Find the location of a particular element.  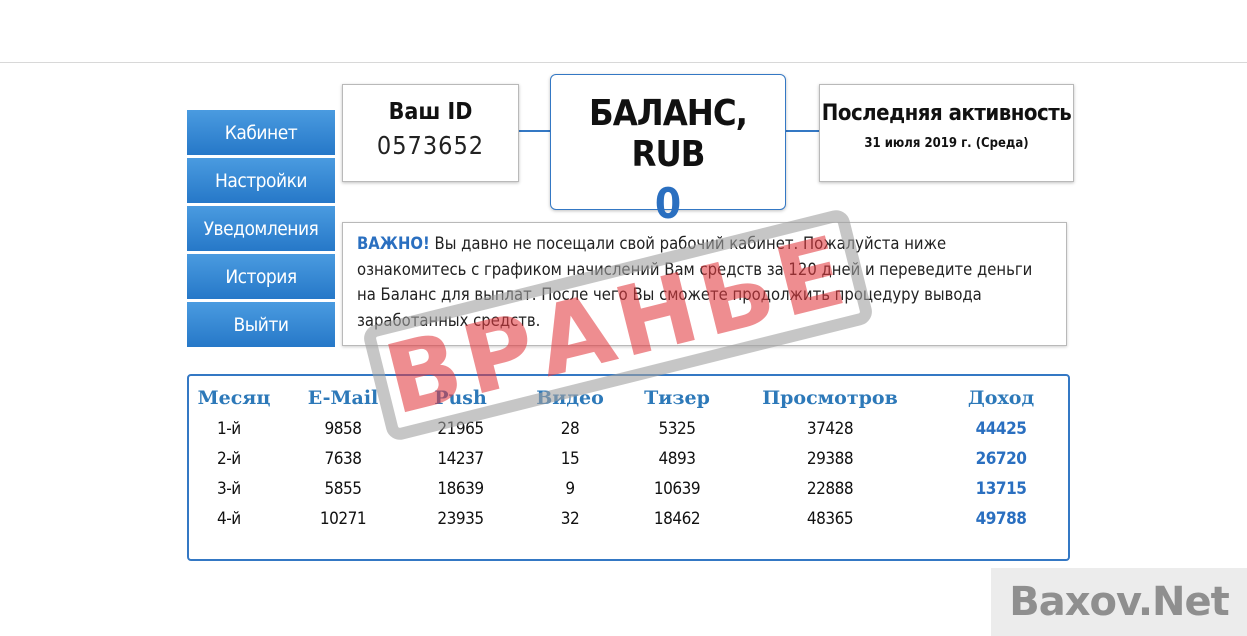

cell-push: 23935 is located at coordinates (460, 519).